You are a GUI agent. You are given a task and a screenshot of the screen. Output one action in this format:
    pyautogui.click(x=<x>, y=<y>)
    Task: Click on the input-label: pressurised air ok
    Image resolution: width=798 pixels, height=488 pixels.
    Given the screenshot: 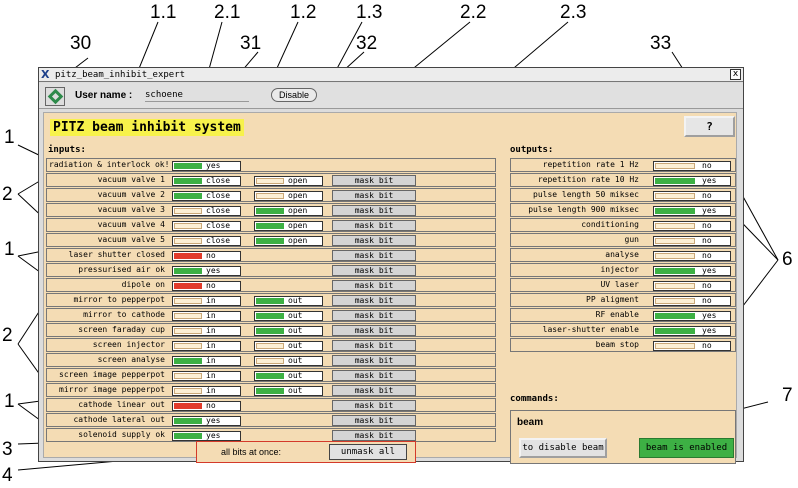 What is the action you would take?
    pyautogui.click(x=121, y=269)
    